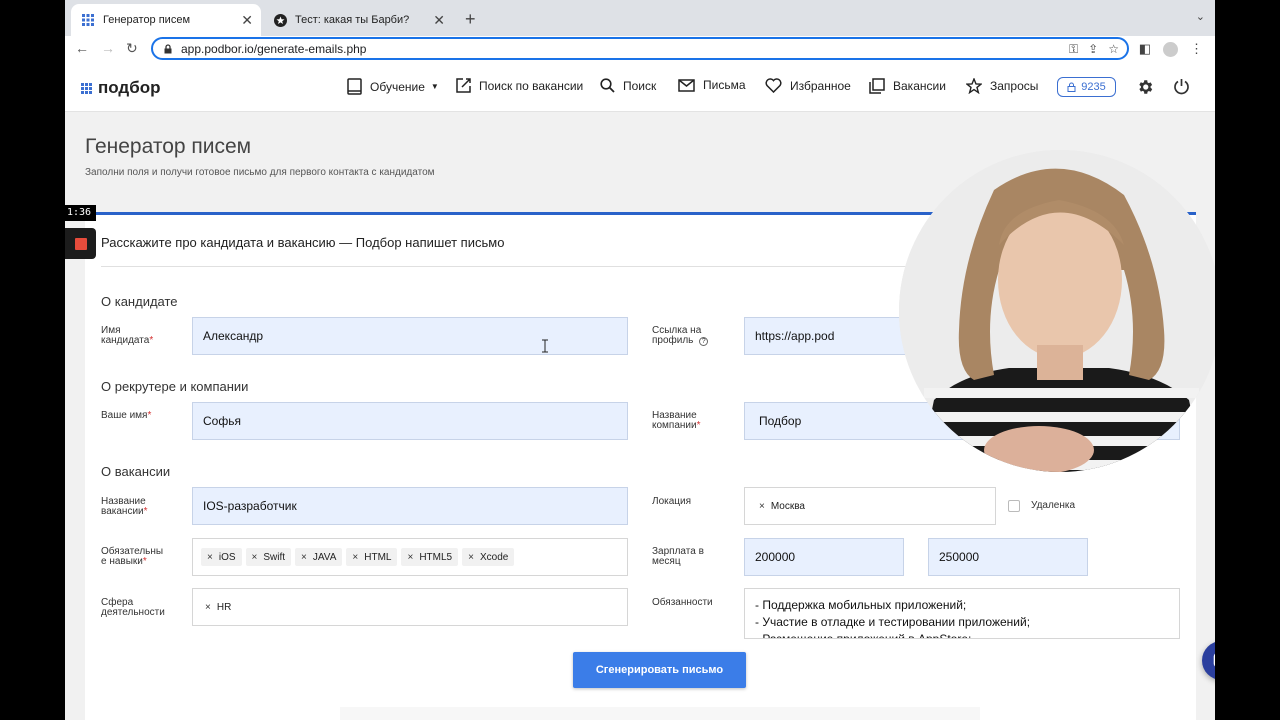  I want to click on your-name-label: Ваше имя*, so click(126, 415).